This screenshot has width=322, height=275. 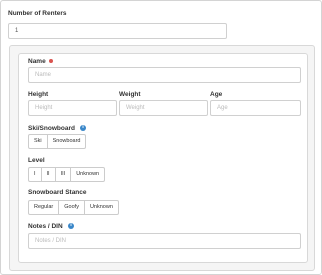 What do you see at coordinates (48, 174) in the screenshot?
I see `level-ii-button: II` at bounding box center [48, 174].